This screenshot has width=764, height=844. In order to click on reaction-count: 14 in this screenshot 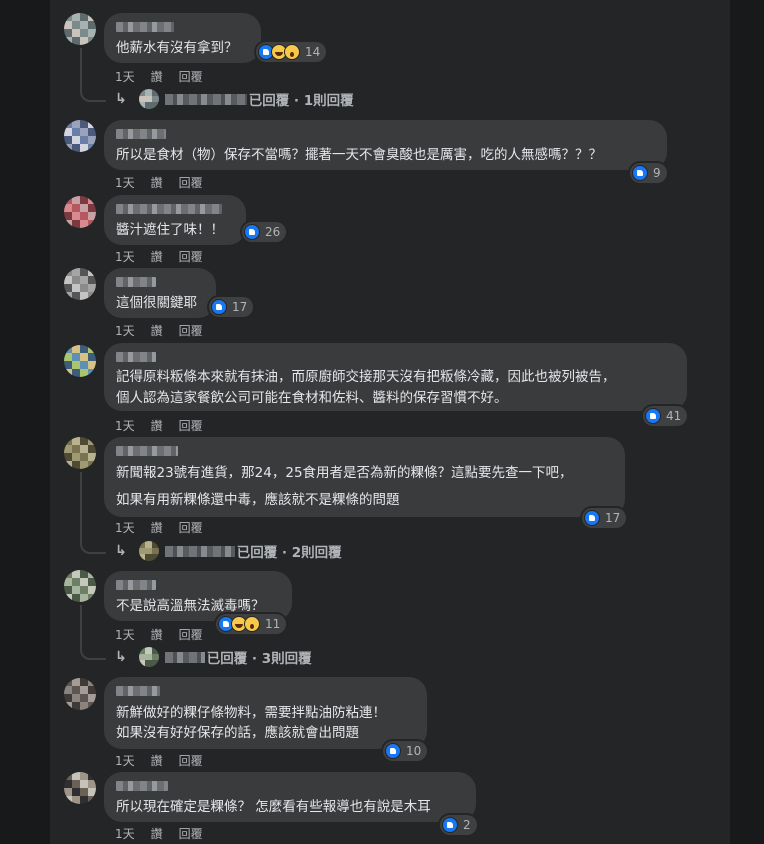, I will do `click(313, 52)`.